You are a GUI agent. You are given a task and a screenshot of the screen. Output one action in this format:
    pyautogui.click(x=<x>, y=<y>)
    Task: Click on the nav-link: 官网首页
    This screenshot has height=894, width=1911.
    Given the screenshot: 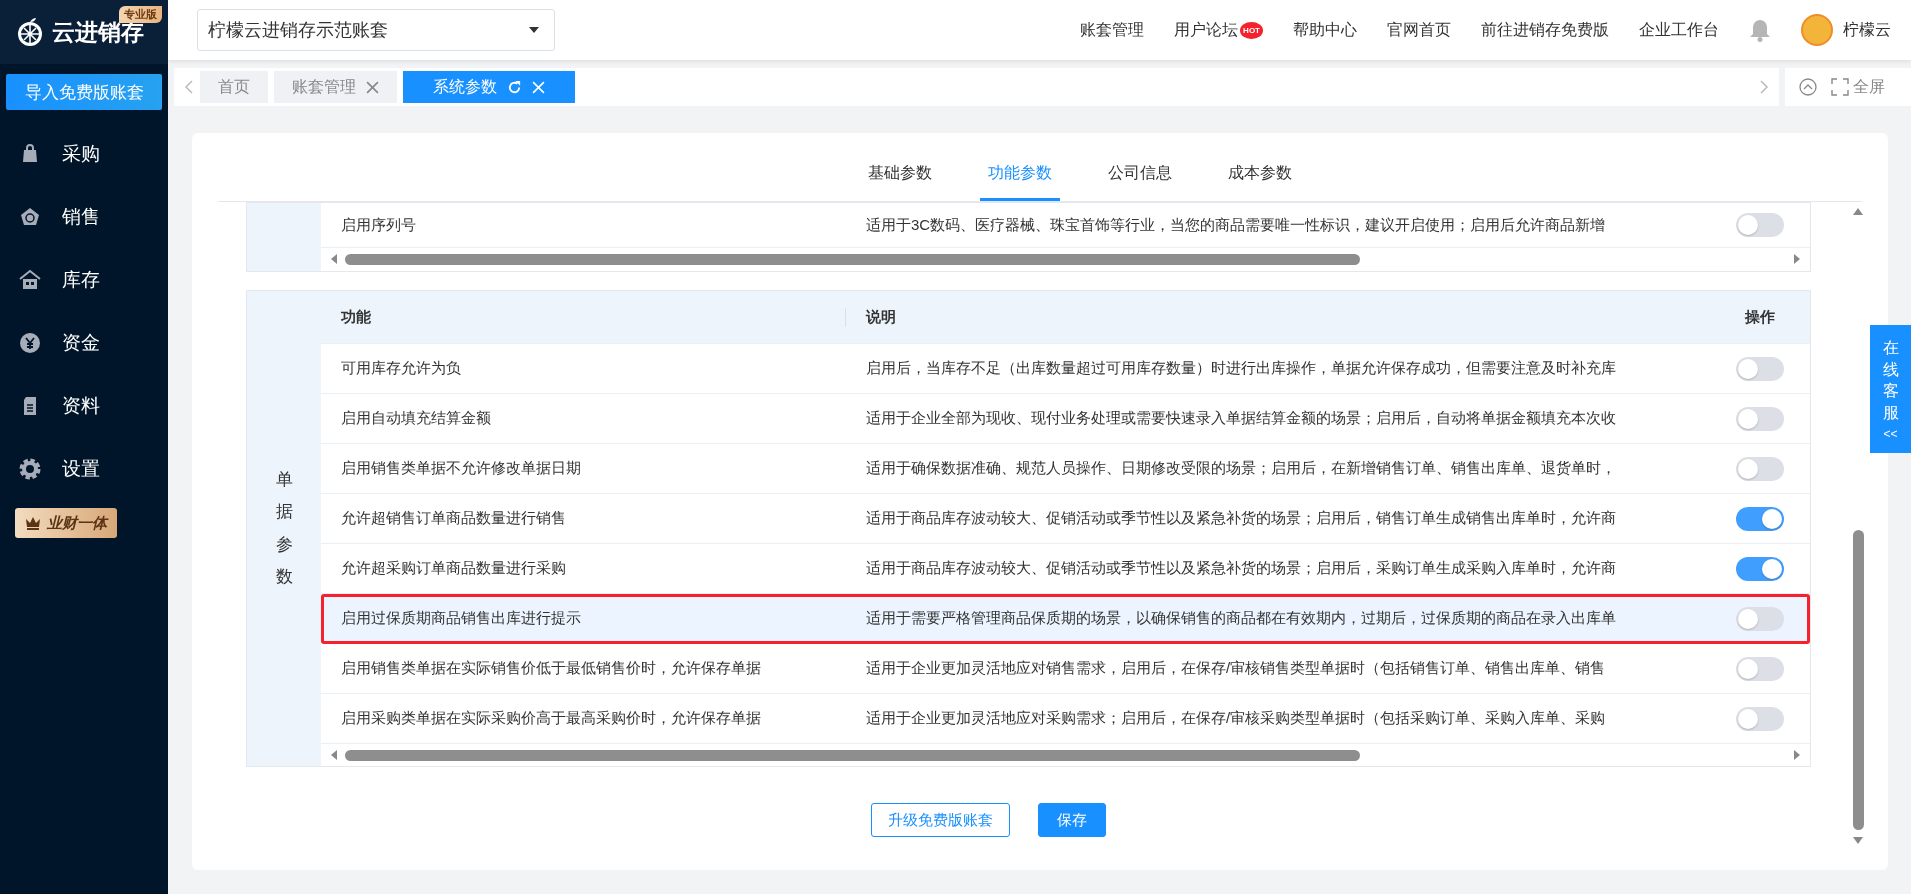 What is the action you would take?
    pyautogui.click(x=1419, y=30)
    